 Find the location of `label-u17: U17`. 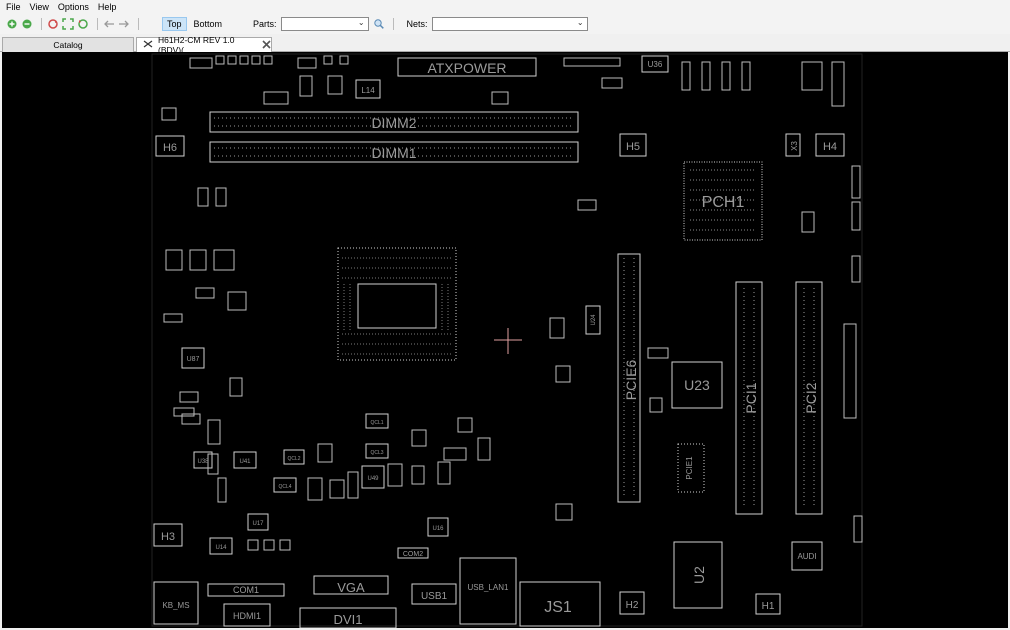

label-u17: U17 is located at coordinates (258, 524).